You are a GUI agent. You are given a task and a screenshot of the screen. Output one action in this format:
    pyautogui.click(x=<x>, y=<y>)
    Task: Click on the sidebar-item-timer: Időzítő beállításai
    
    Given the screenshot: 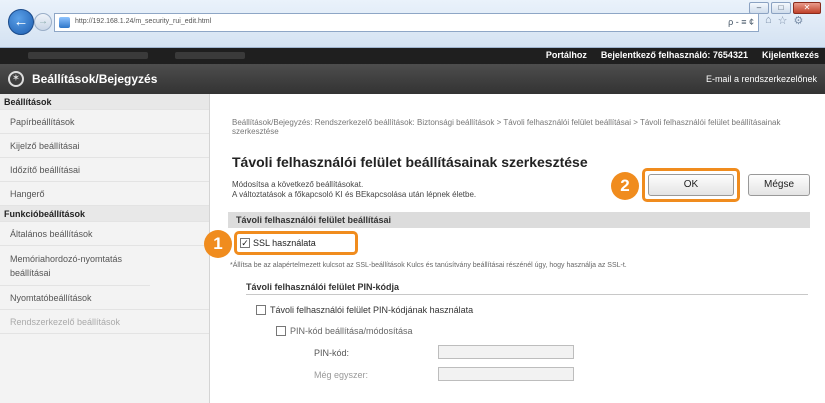 What is the action you would take?
    pyautogui.click(x=104, y=170)
    